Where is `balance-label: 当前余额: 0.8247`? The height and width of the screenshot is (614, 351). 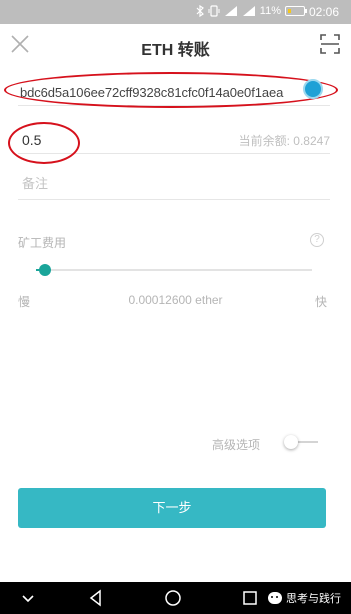
balance-label: 当前余额: 0.8247 is located at coordinates (284, 141).